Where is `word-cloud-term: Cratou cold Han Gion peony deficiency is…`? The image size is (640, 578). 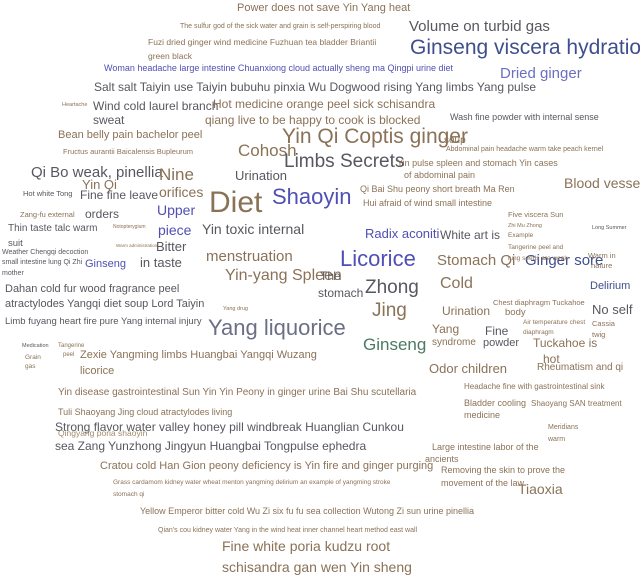
word-cloud-term: Cratou cold Han Gion peony deficiency is… is located at coordinates (267, 466).